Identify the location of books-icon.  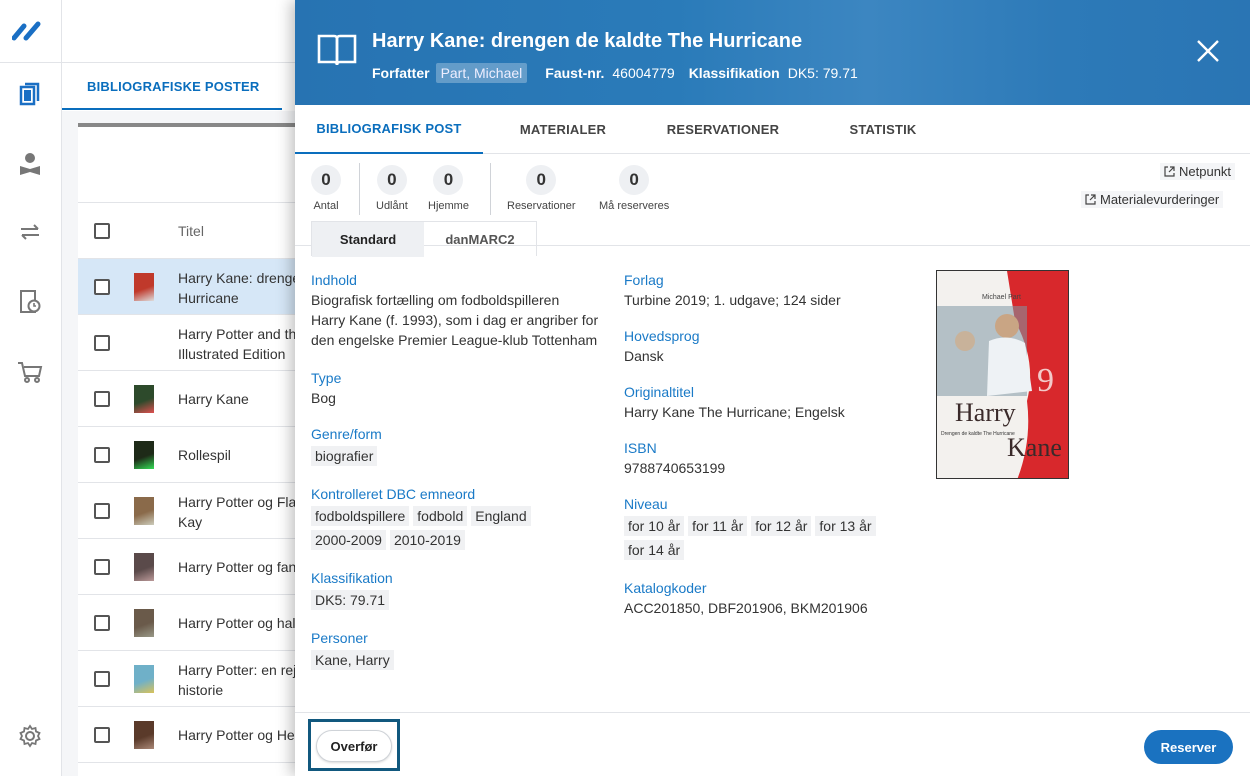
(30, 94).